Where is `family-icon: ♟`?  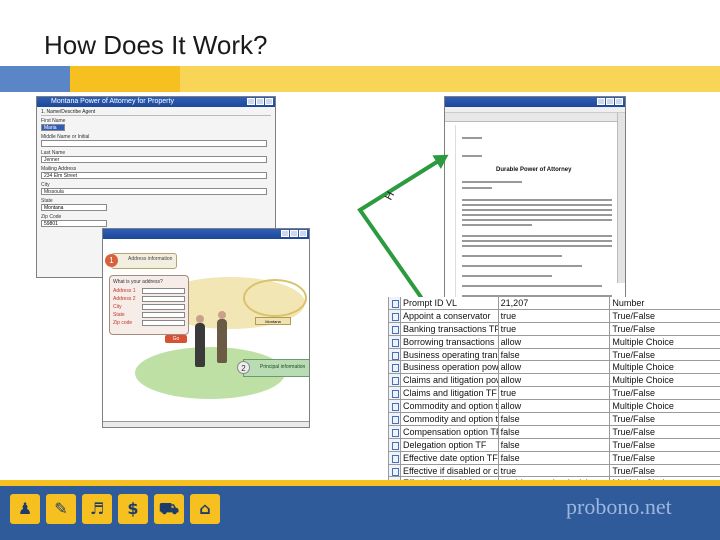 family-icon: ♟ is located at coordinates (25, 509).